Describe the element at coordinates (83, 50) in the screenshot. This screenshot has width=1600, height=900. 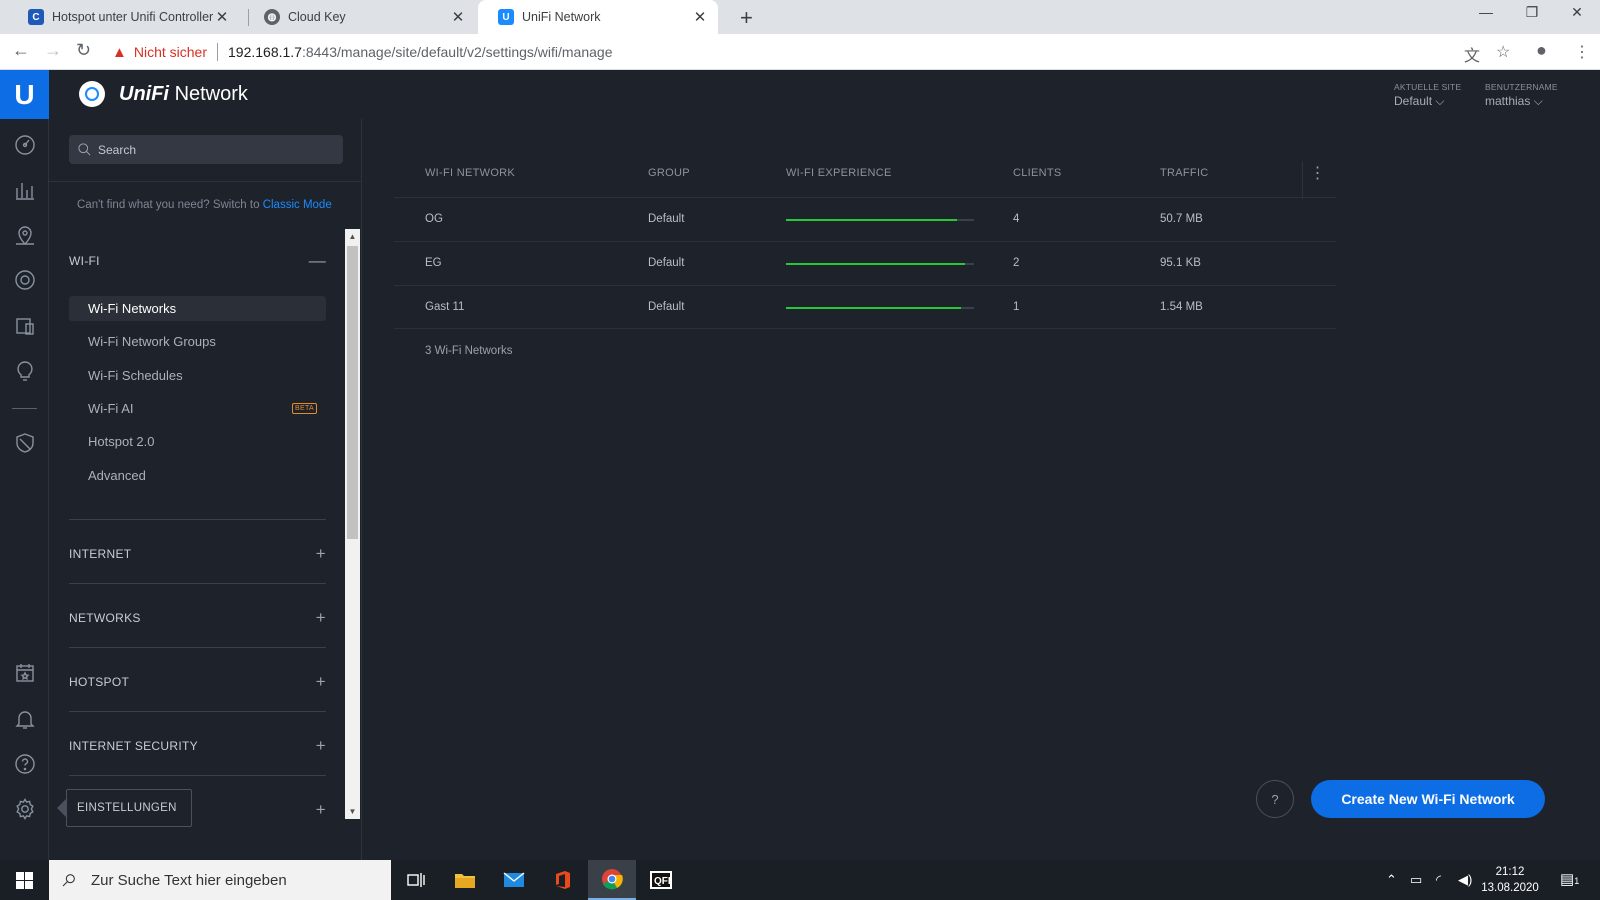
I see `reload-icon: ↻` at that location.